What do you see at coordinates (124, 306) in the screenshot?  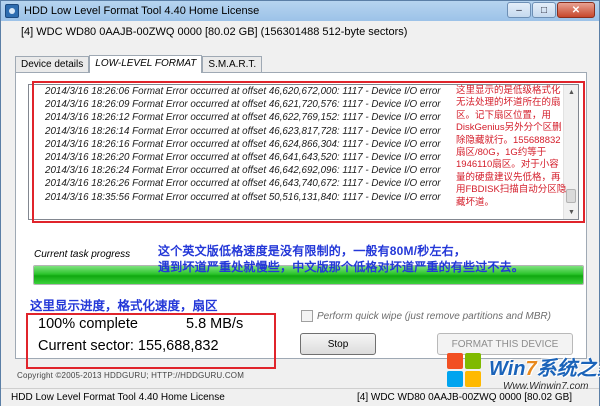 I see `progress-annotation: 这里显示进度，格式化速度，扇区` at bounding box center [124, 306].